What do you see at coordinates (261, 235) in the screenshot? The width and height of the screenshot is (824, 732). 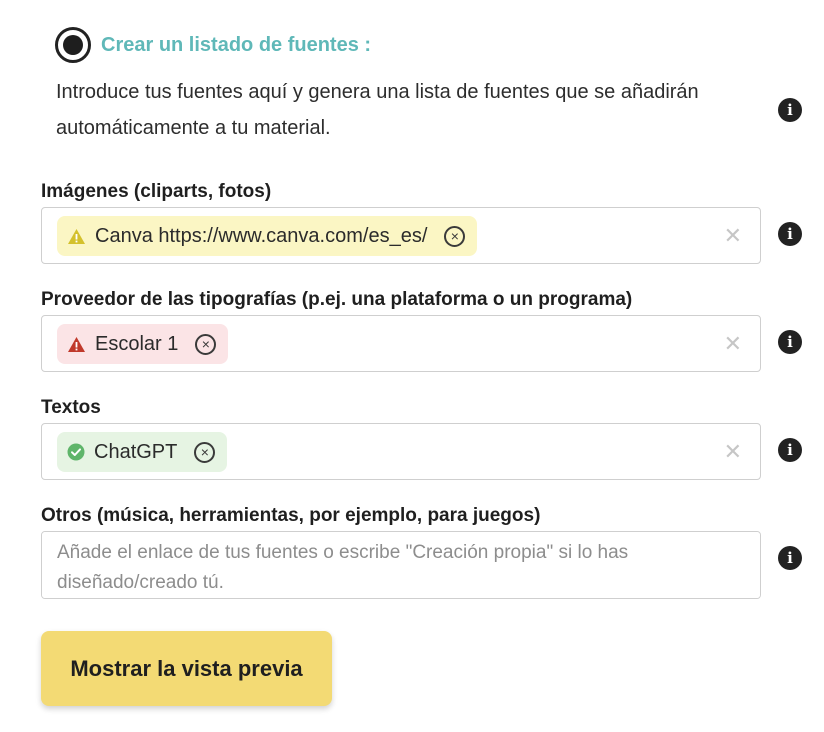 I see `images-tag-text: Canva https://www.canva.com/es_es/` at bounding box center [261, 235].